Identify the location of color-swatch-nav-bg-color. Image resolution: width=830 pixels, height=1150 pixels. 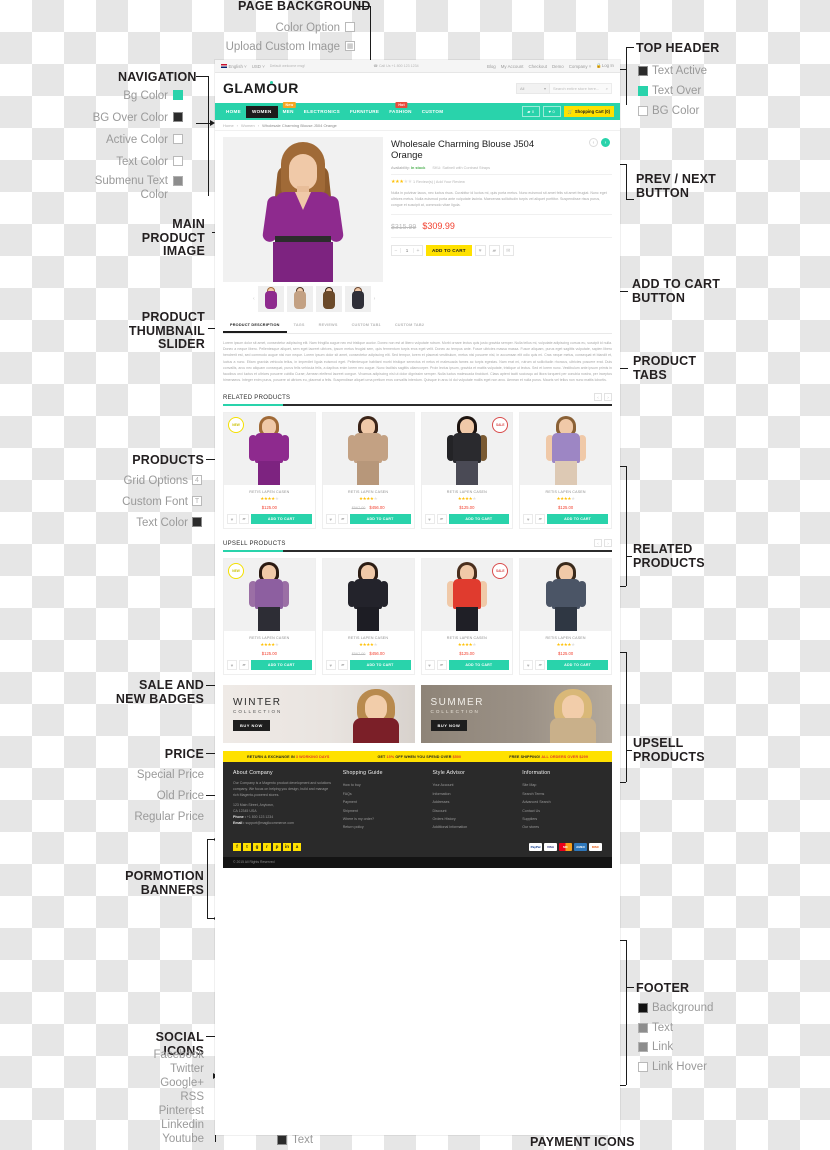
(178, 95).